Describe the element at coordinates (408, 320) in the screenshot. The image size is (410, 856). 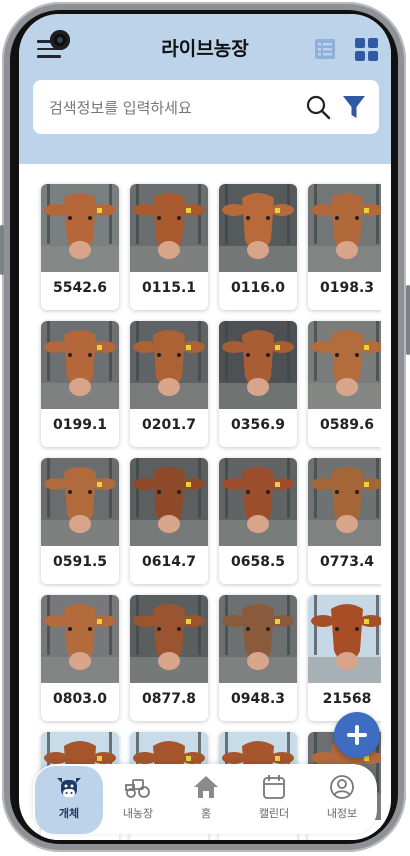
I see `power-button` at that location.